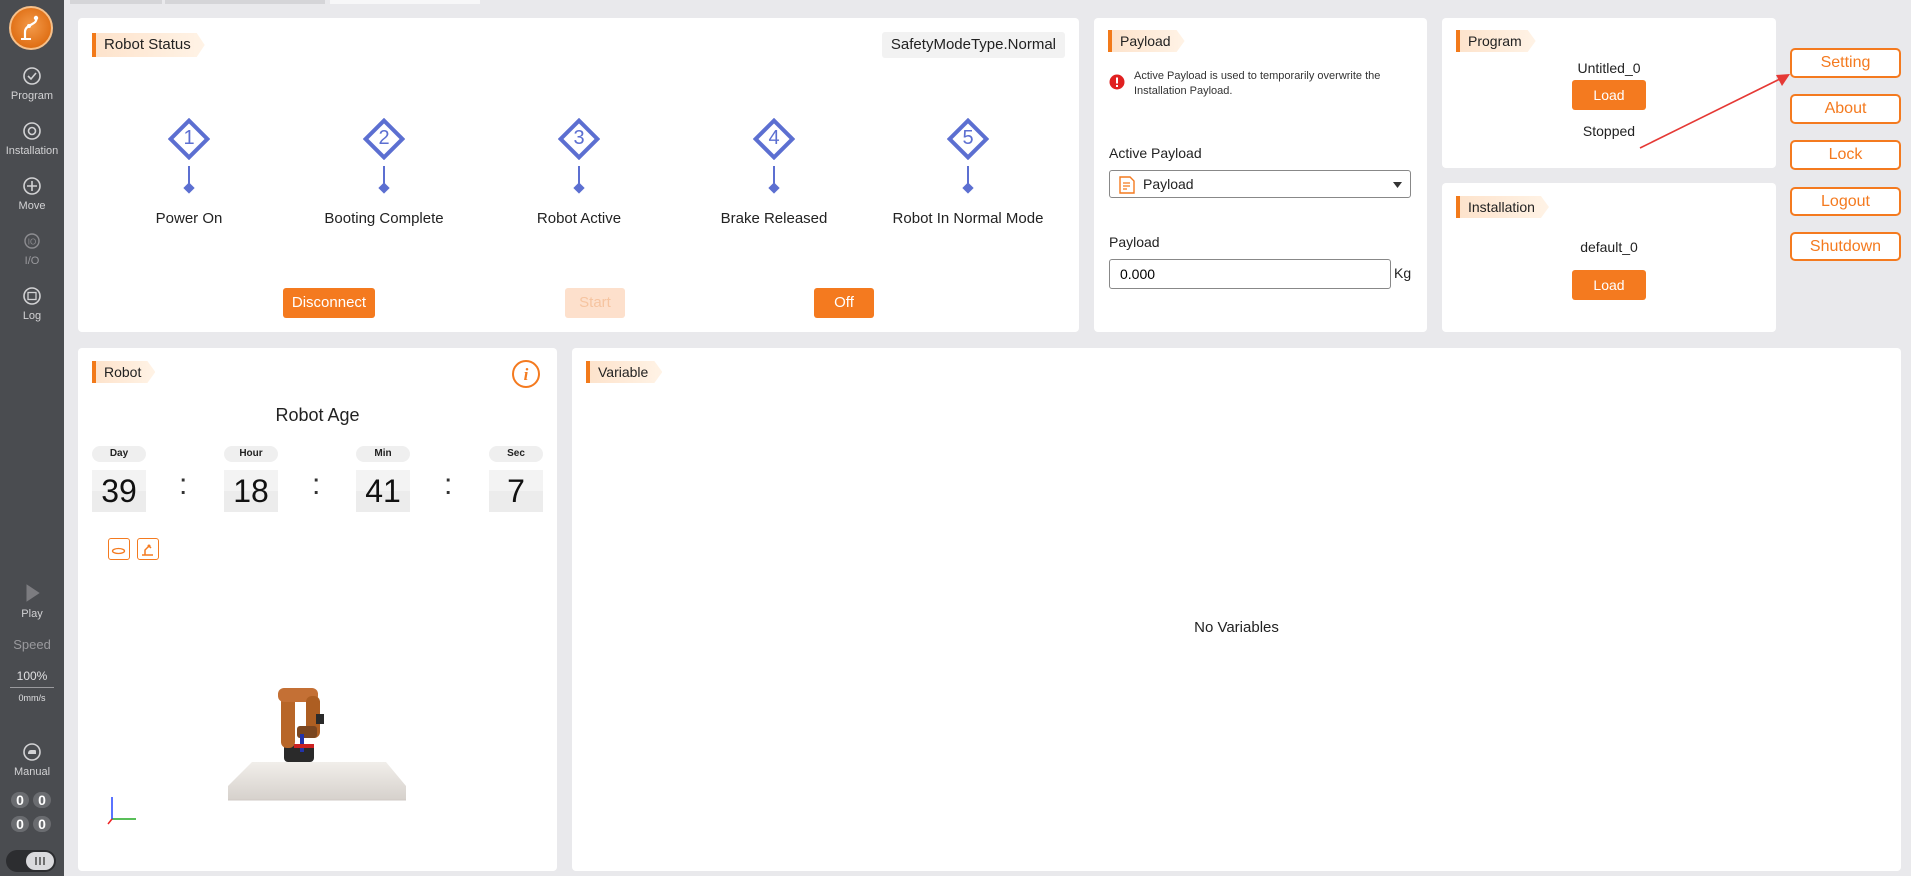 The image size is (1911, 876). I want to click on age-value: 18, so click(251, 491).